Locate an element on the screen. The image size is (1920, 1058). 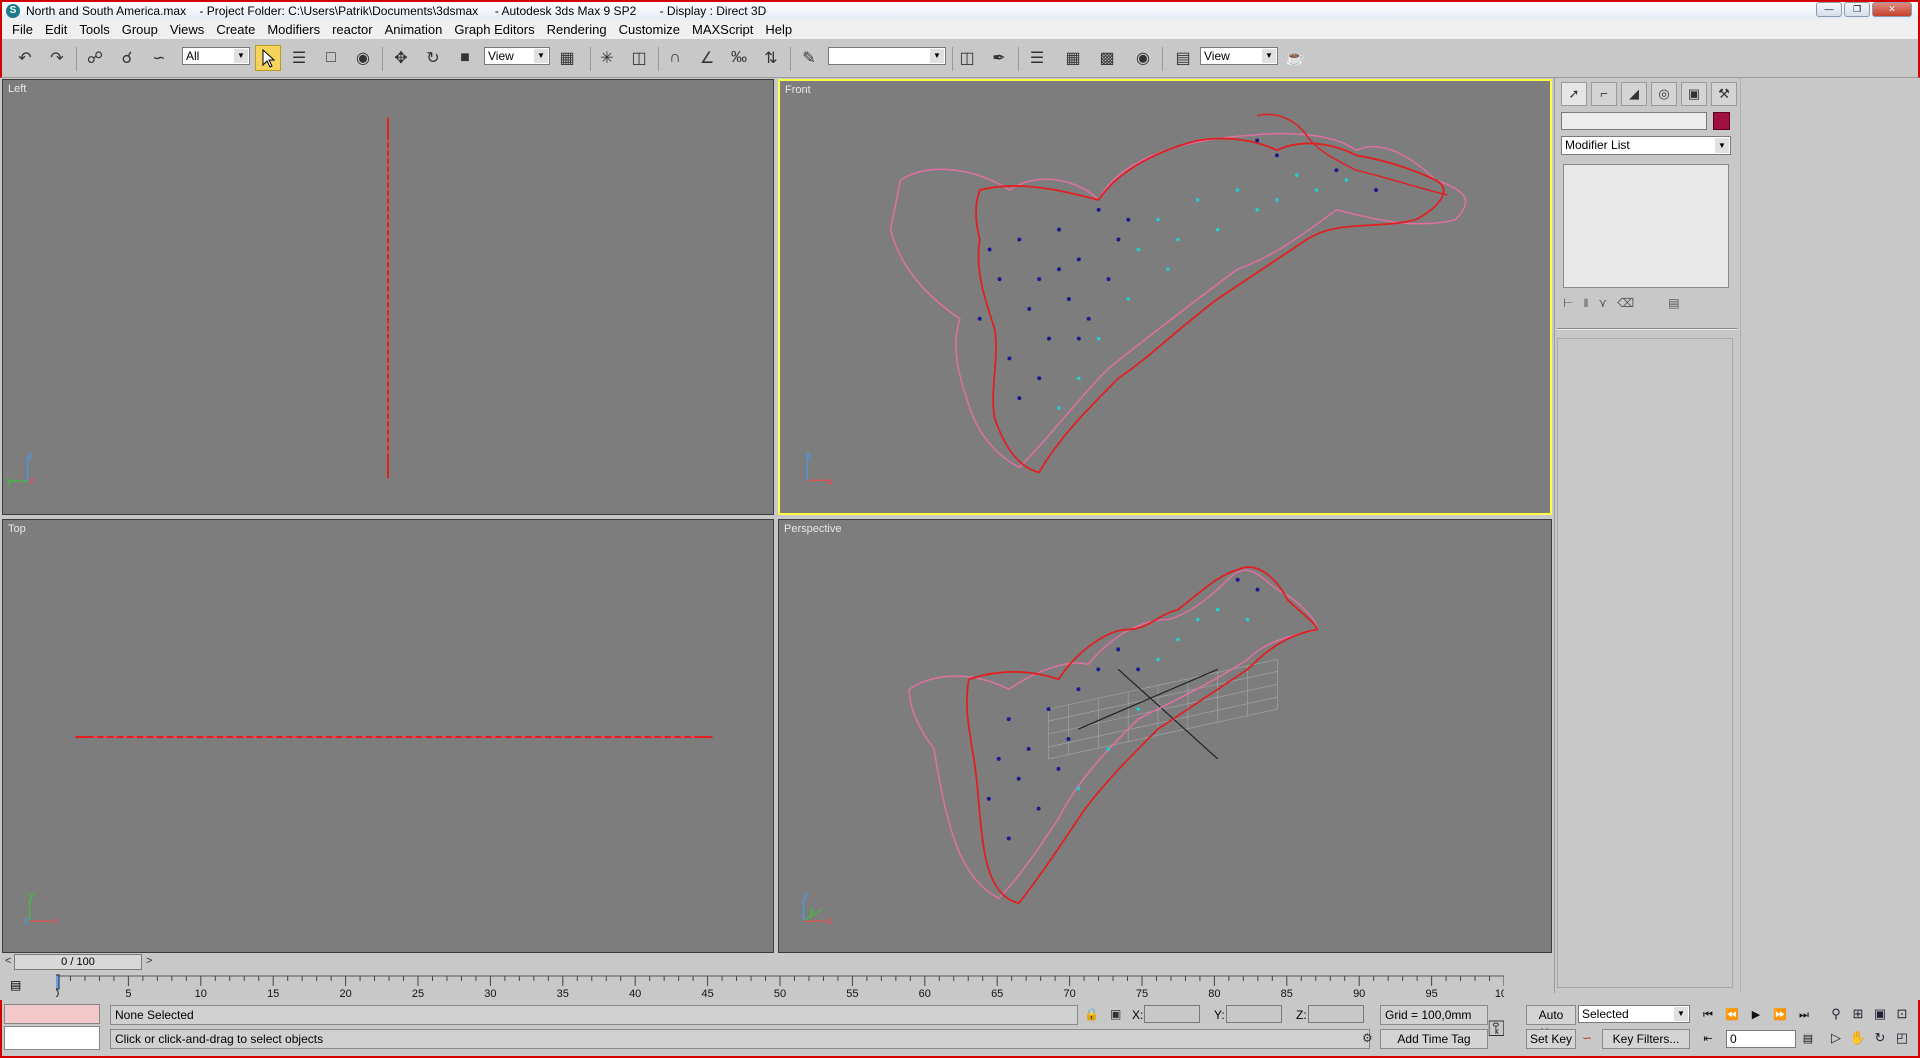
menu-edit: Edit is located at coordinates (56, 29).